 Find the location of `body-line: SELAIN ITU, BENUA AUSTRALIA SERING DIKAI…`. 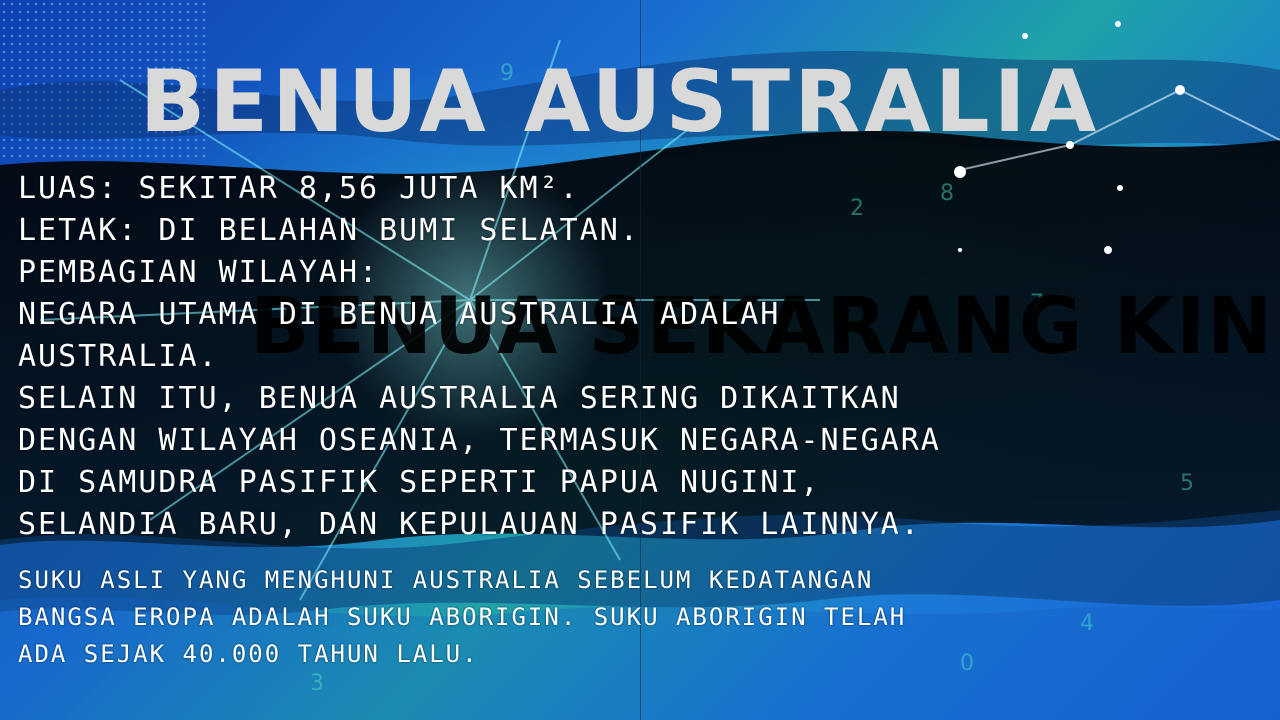

body-line: SELAIN ITU, BENUA AUSTRALIA SERING DIKAI… is located at coordinates (459, 398).